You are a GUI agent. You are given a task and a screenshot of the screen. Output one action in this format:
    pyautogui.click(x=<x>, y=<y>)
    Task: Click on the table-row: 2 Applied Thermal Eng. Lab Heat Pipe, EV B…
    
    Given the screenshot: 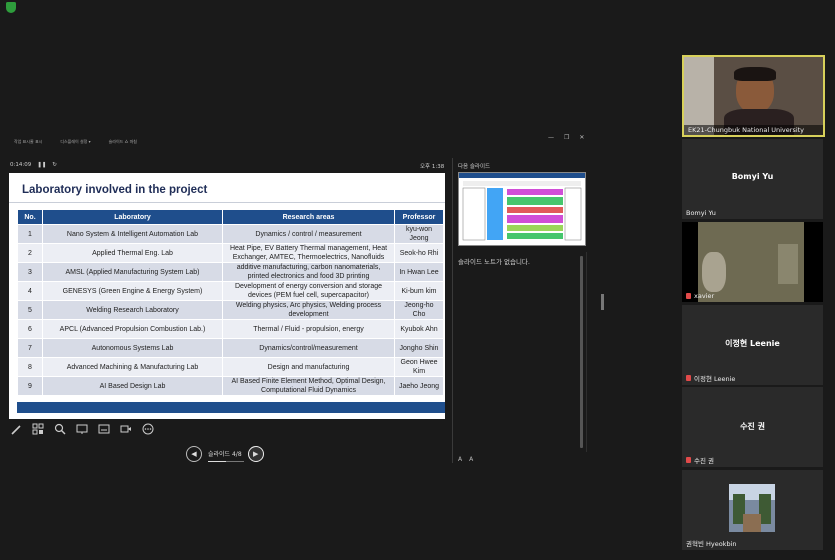 What is the action you would take?
    pyautogui.click(x=230, y=253)
    